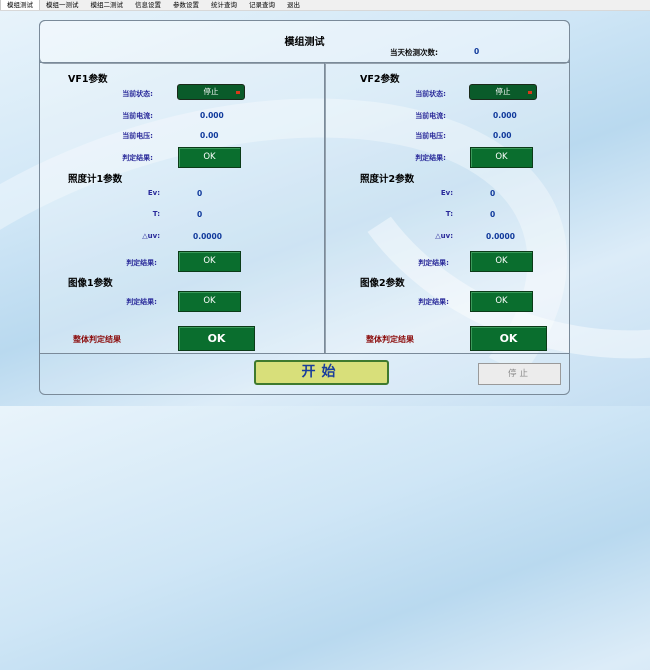  Describe the element at coordinates (216, 338) in the screenshot. I see `module-1-overall-ok: OK` at that location.